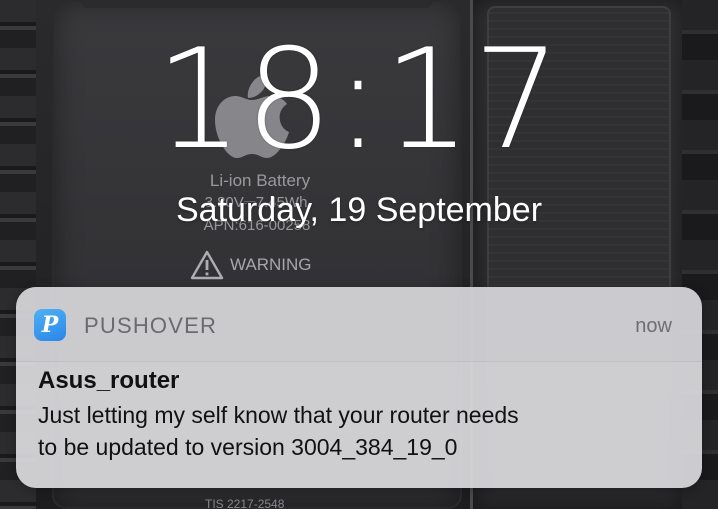 This screenshot has width=718, height=509. Describe the element at coordinates (359, 210) in the screenshot. I see `lockscreen-date: Saturday, 19 September` at that location.